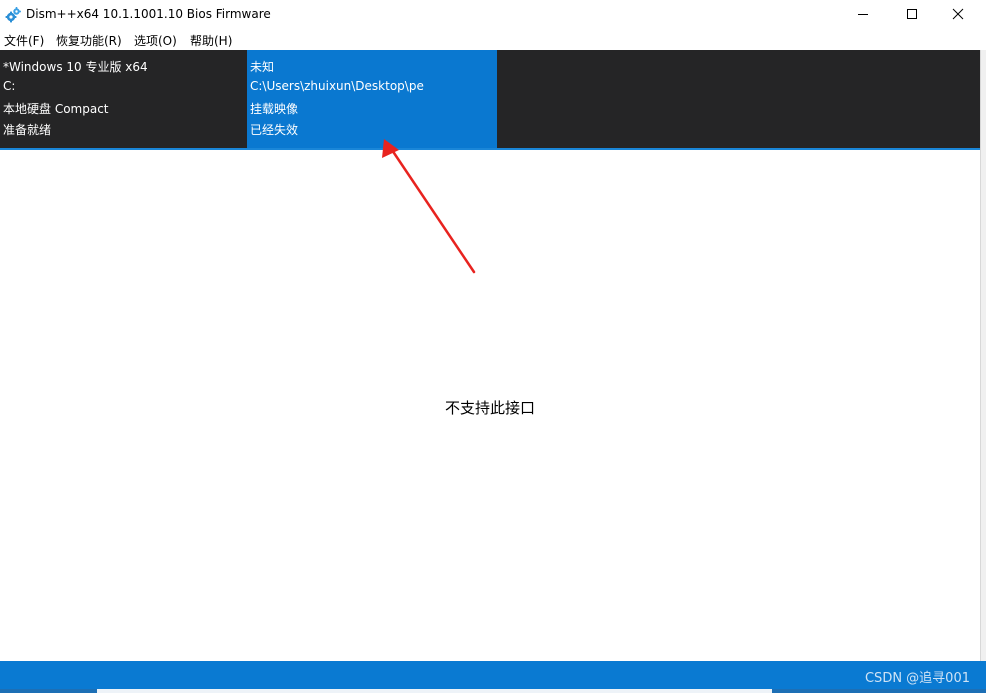  Describe the element at coordinates (337, 86) in the screenshot. I see `session-path: C:\Users\zhuixun\Desktop\pe` at that location.